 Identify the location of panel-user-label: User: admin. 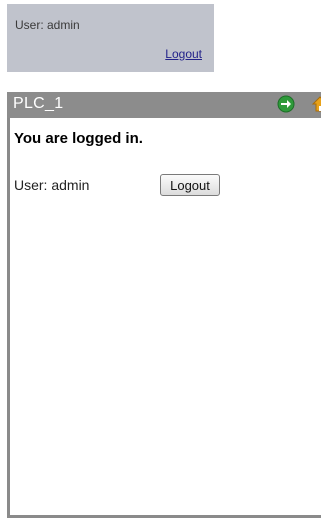
(52, 185).